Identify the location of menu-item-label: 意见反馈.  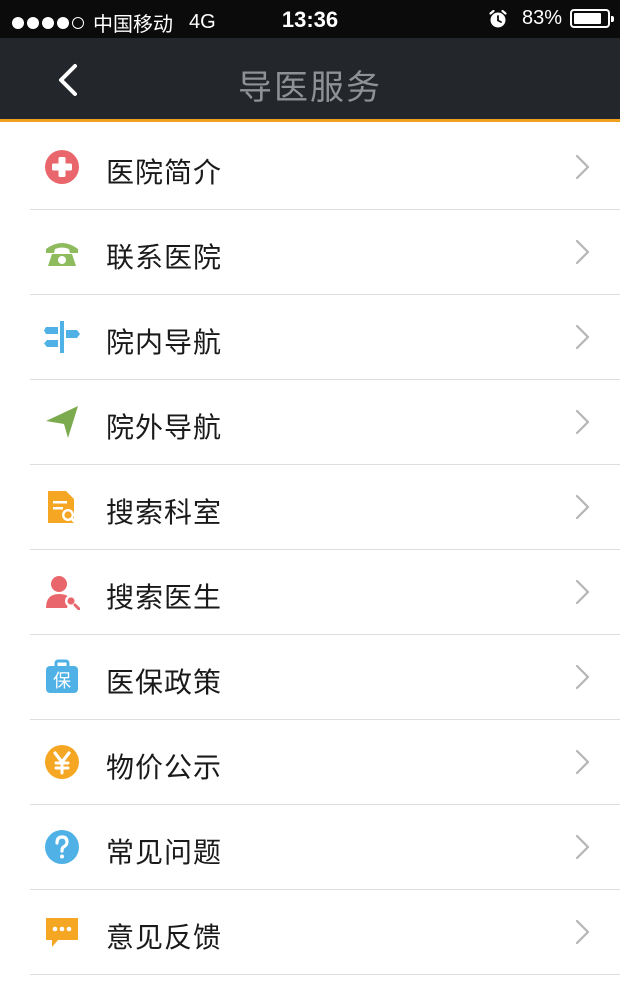
(164, 937).